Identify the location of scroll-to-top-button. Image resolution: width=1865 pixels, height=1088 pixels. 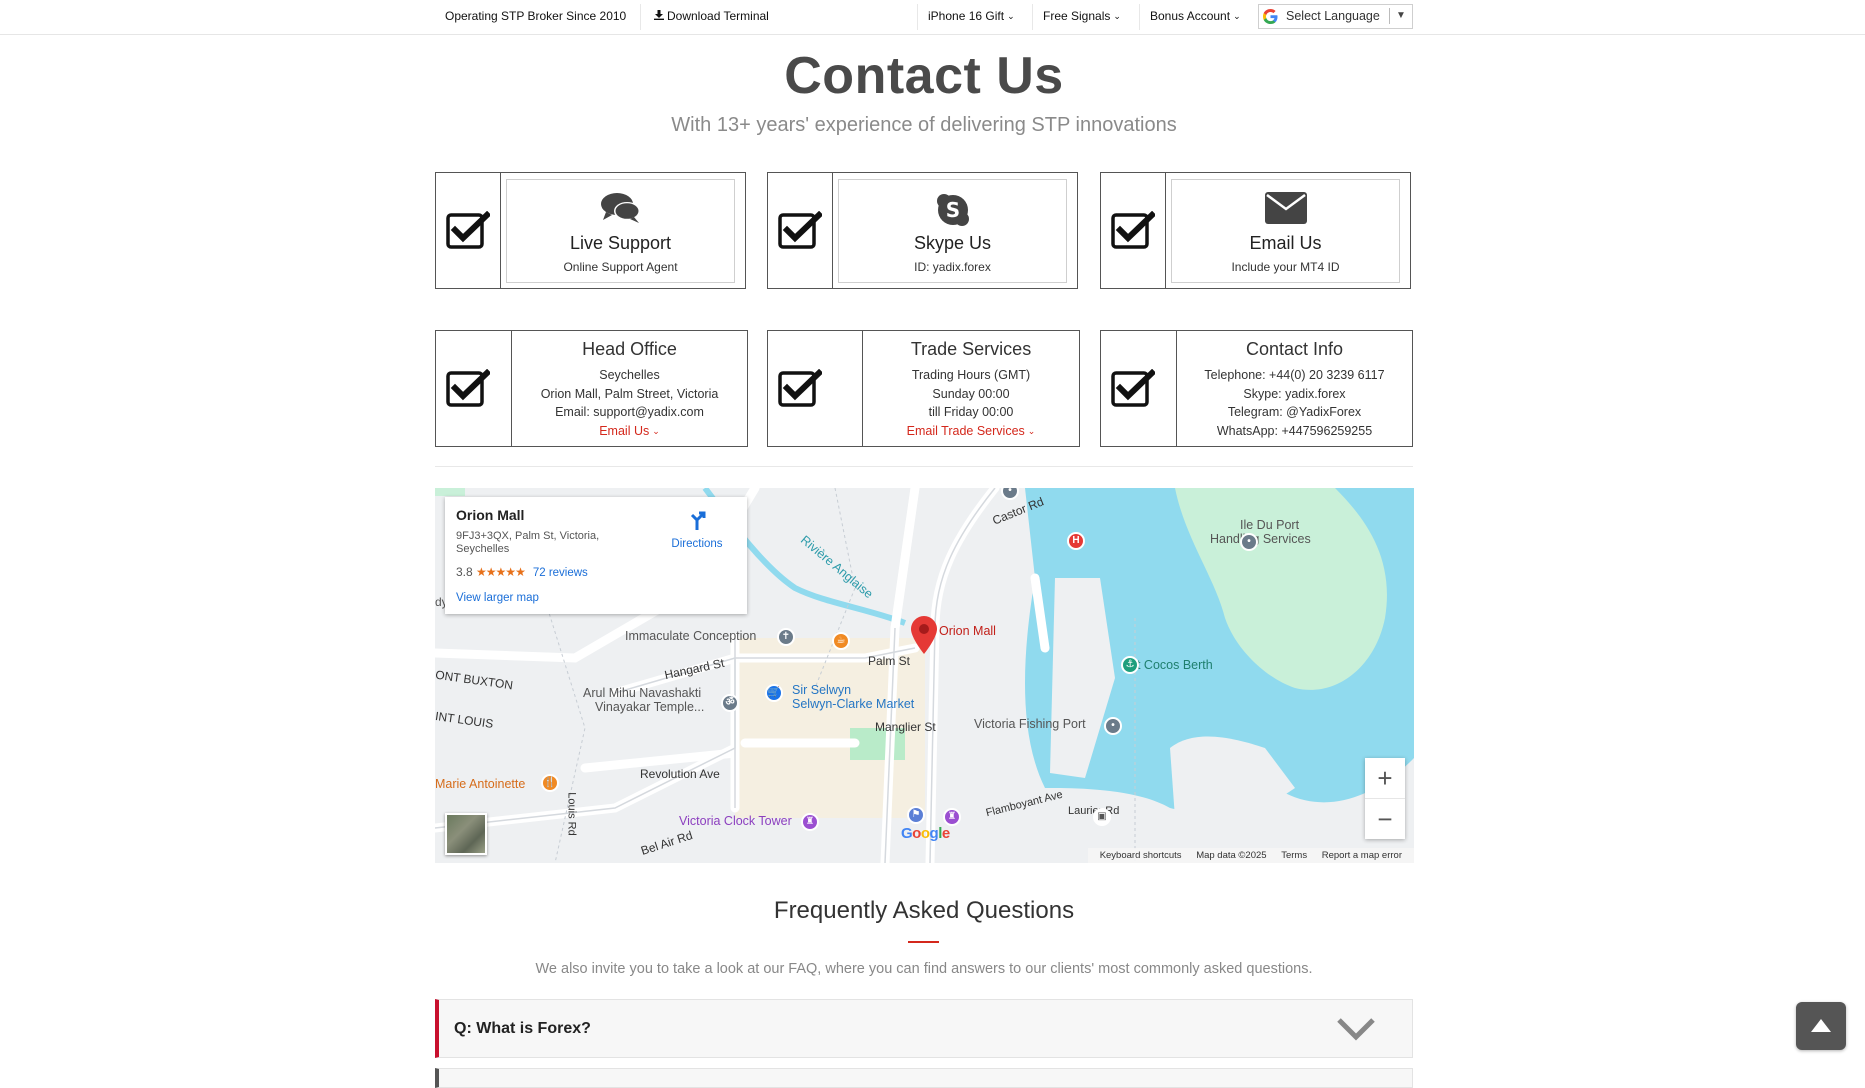
(1821, 1026).